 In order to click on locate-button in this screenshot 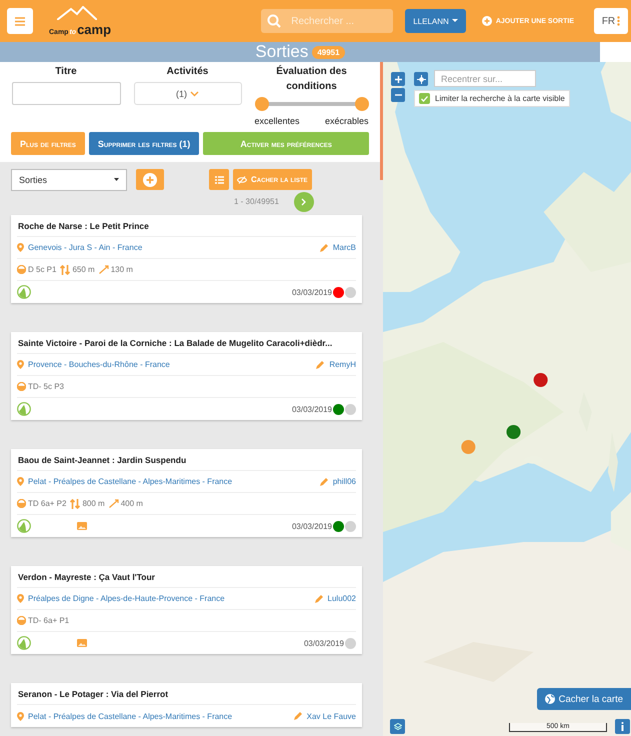, I will do `click(421, 79)`.